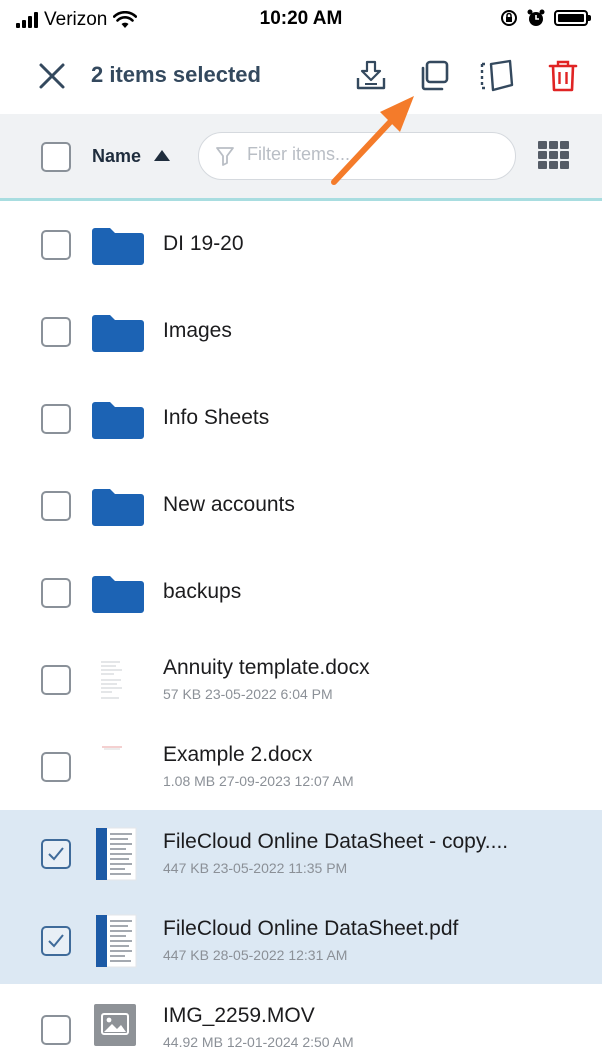 The image size is (602, 1055). I want to click on list-item-file: IMG_2259.MOV 44.92 MB 12-01-2024 2:50 AM, so click(301, 1019).